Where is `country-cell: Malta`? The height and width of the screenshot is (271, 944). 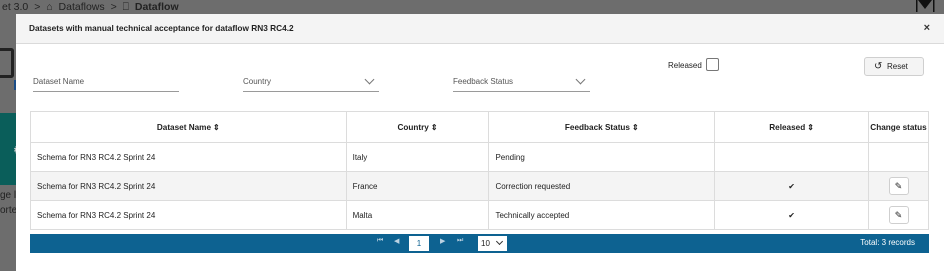
country-cell: Malta is located at coordinates (417, 215).